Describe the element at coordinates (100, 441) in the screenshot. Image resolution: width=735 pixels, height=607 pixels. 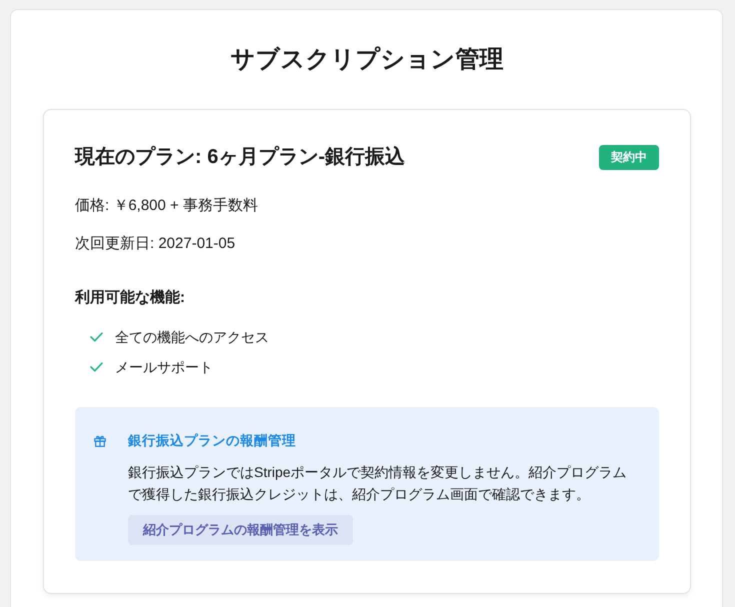
I see `gift-icon` at that location.